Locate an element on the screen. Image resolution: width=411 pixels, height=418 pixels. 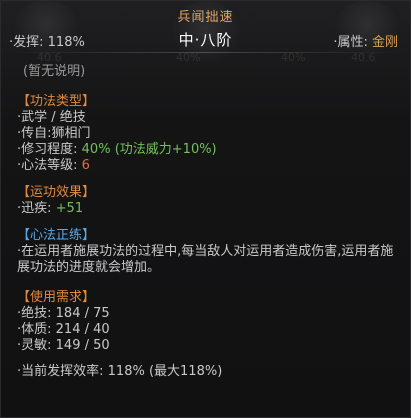
practice-progress: ·修习程度: 40% (功法威力+10%) is located at coordinates (206, 150).